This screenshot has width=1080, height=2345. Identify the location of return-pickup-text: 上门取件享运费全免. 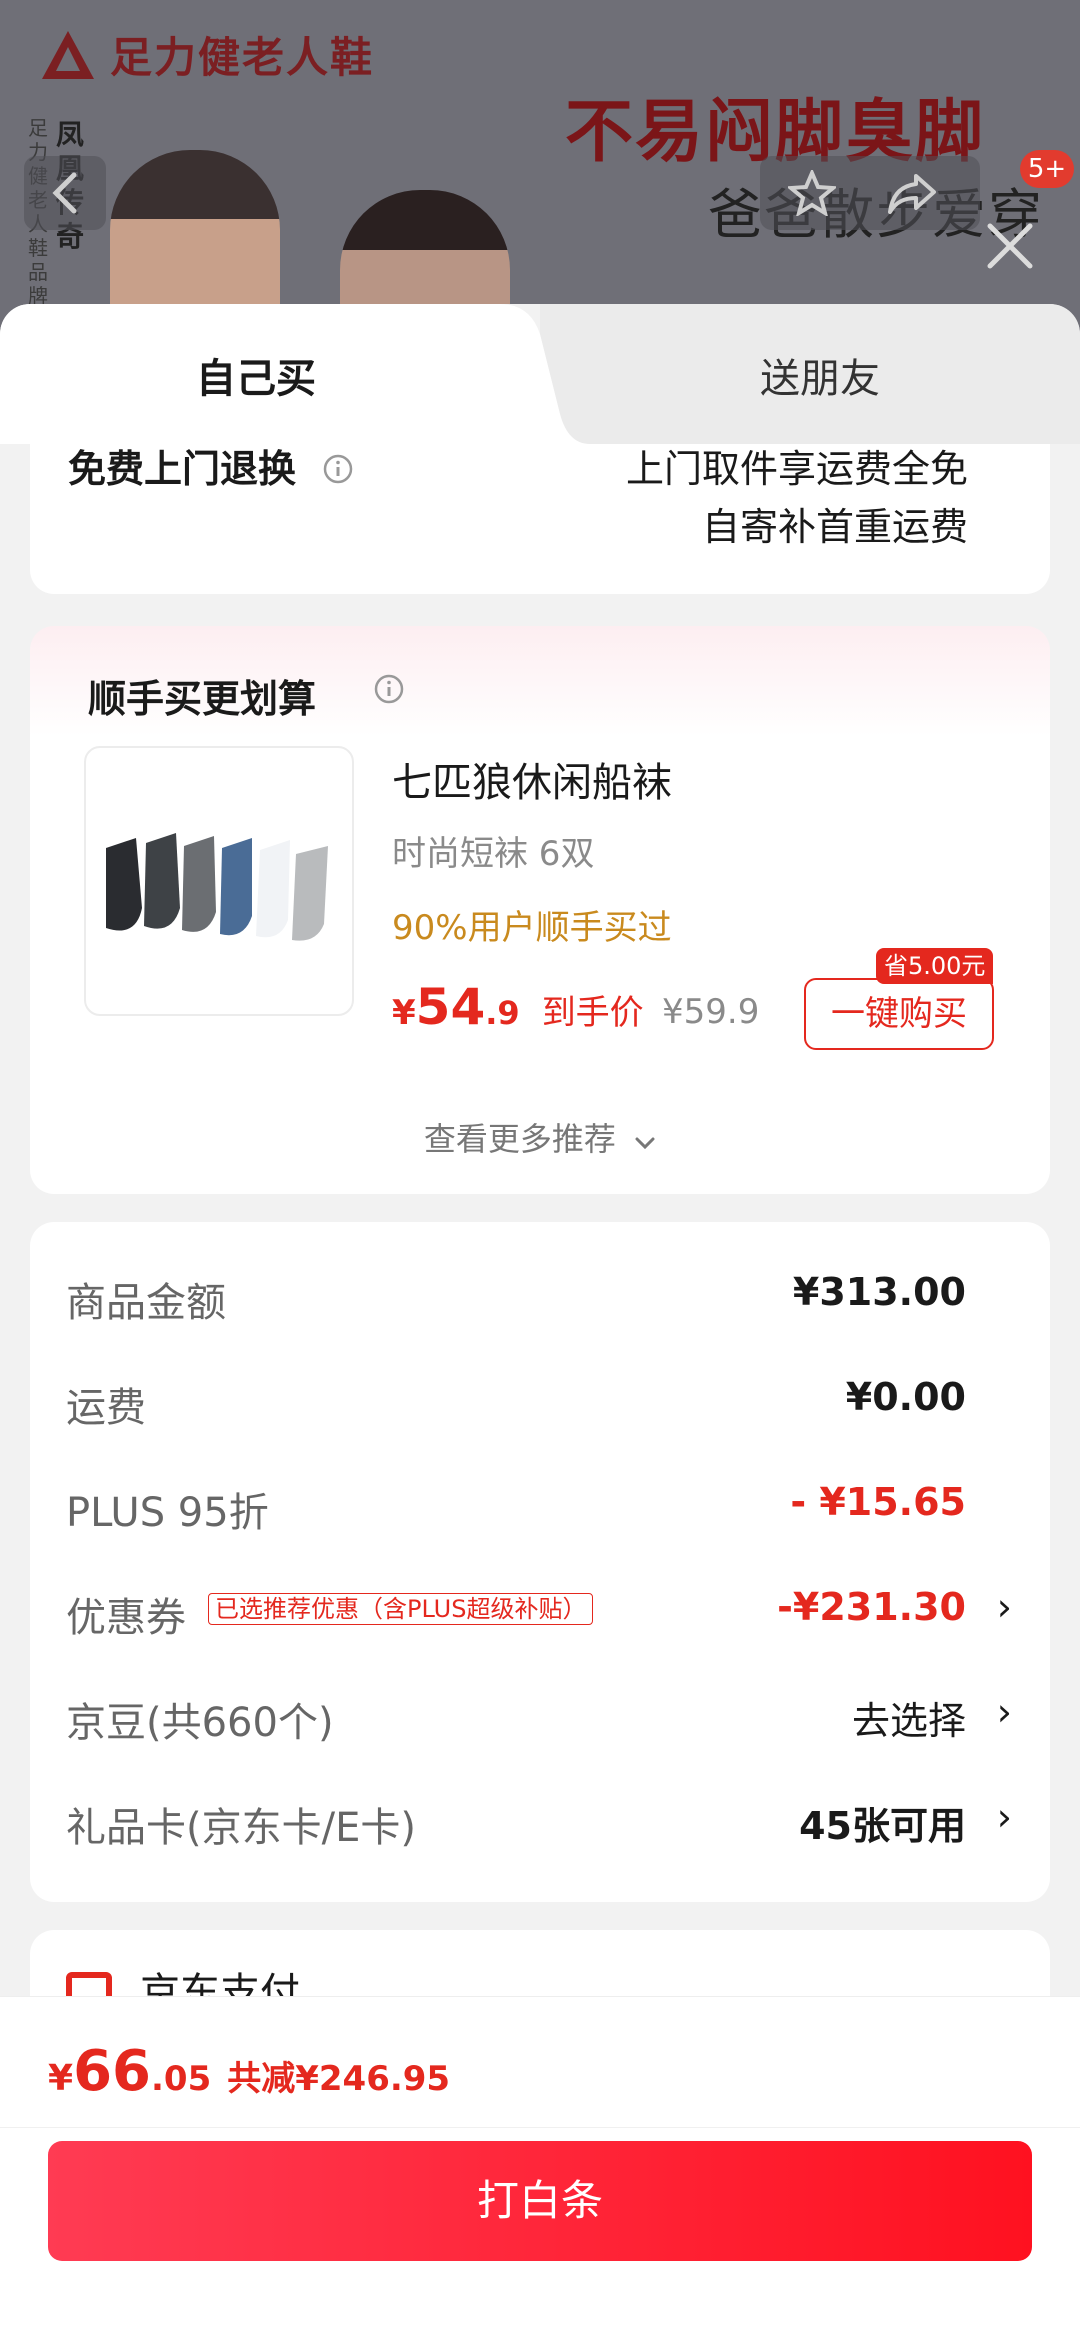
(796, 469).